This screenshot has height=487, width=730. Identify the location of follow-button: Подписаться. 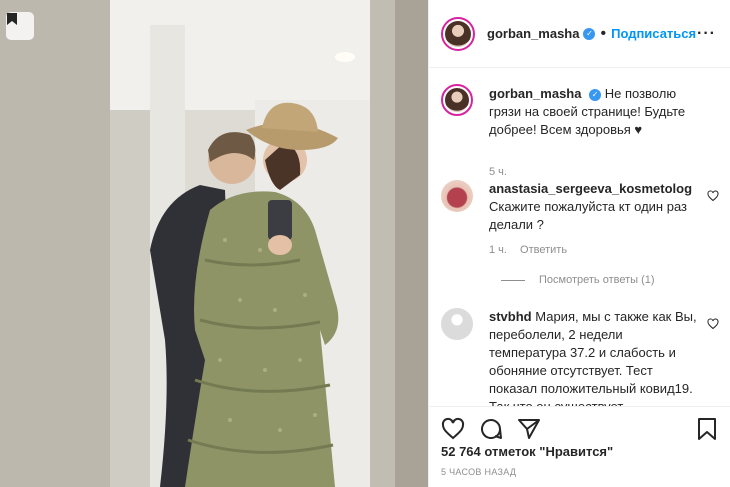
(653, 33).